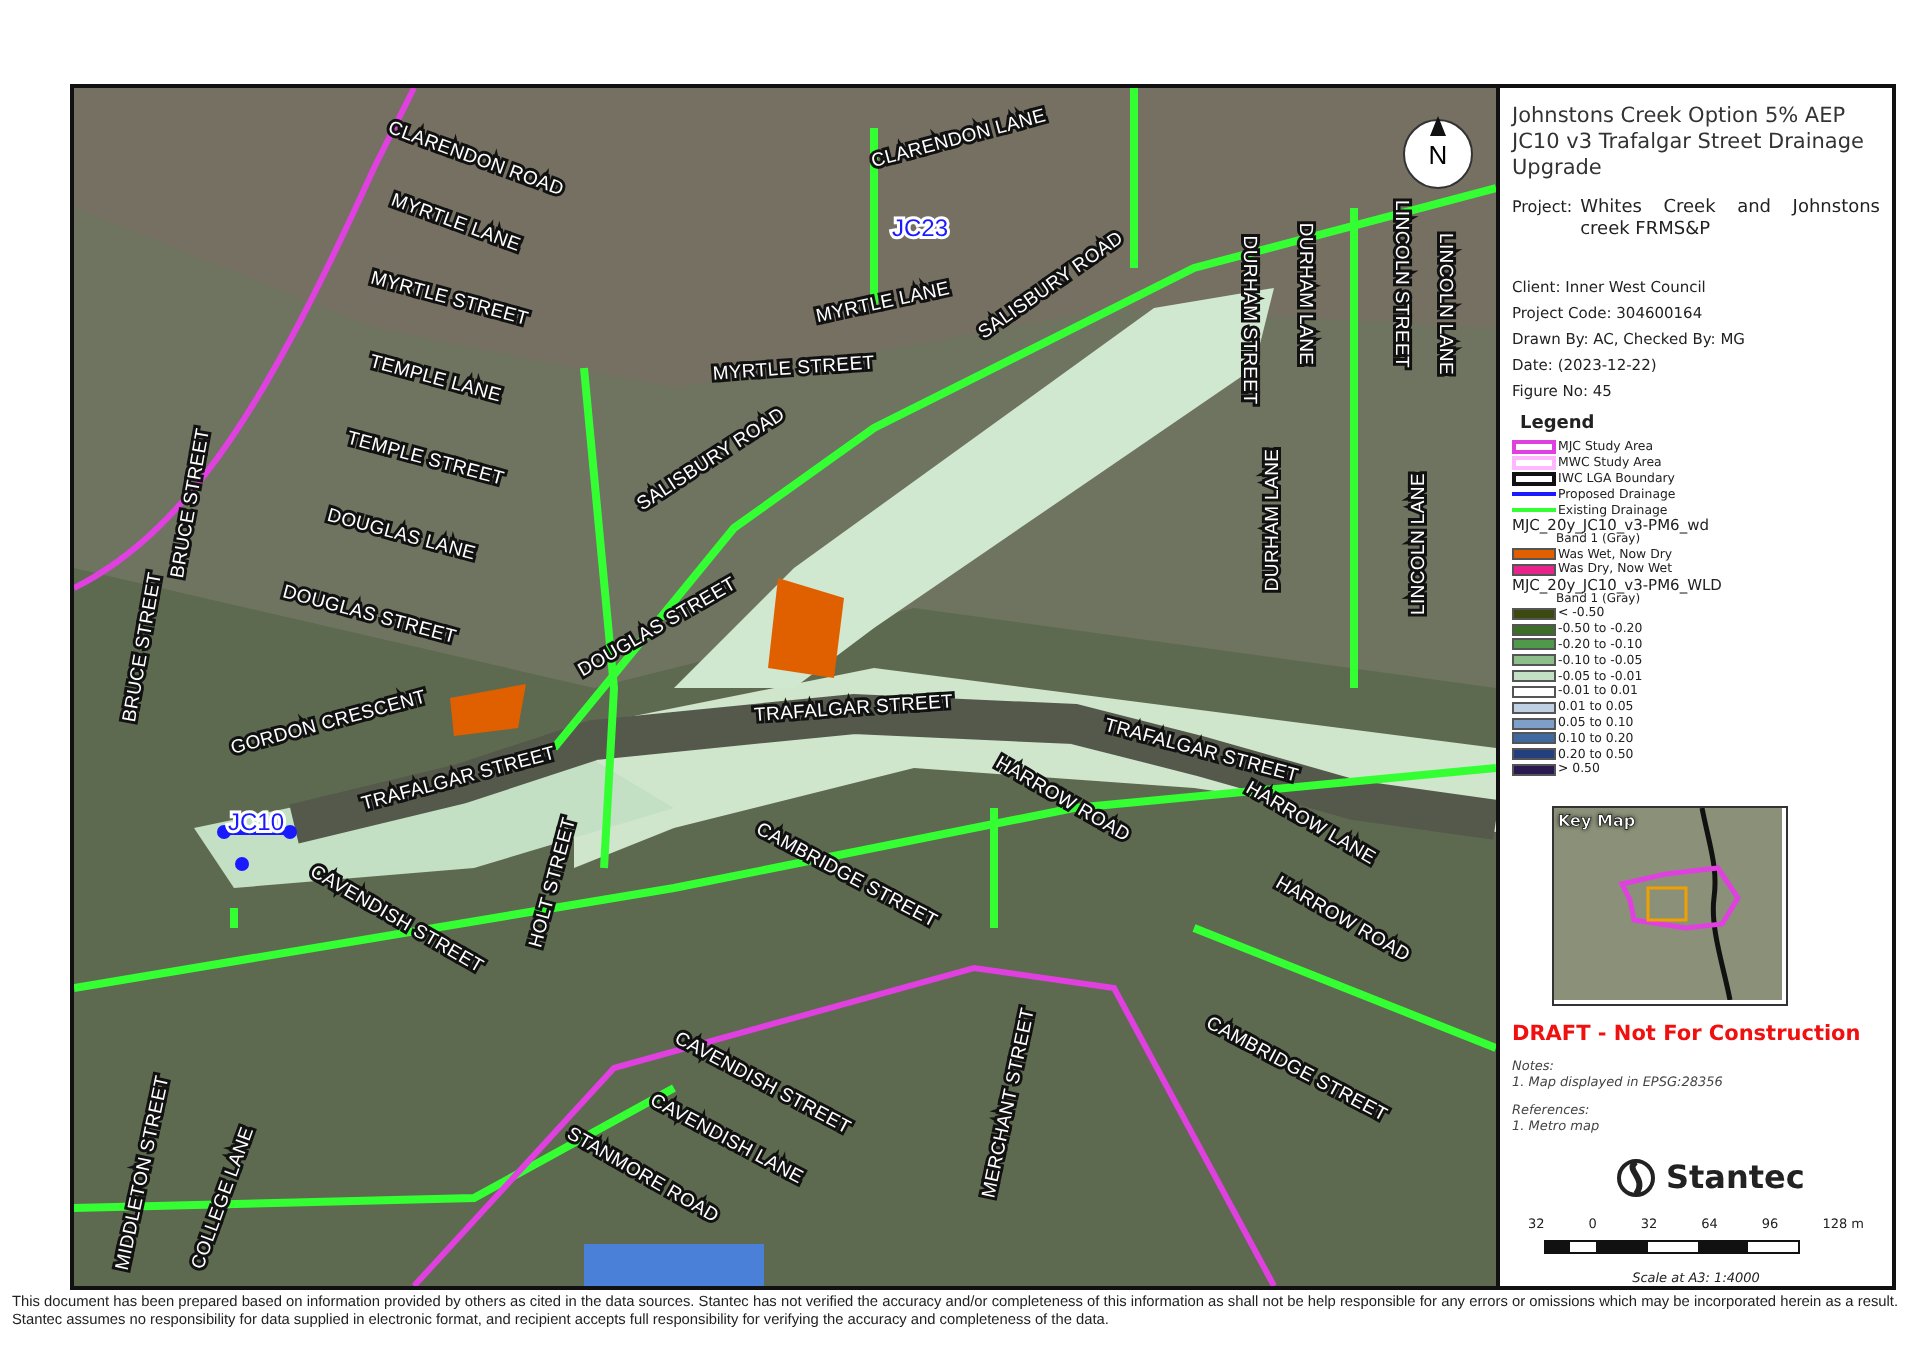 Image resolution: width=1910 pixels, height=1352 pixels. What do you see at coordinates (1730, 220) in the screenshot?
I see `project-name: Whites Creek and Johnstons creek FRMS&P` at bounding box center [1730, 220].